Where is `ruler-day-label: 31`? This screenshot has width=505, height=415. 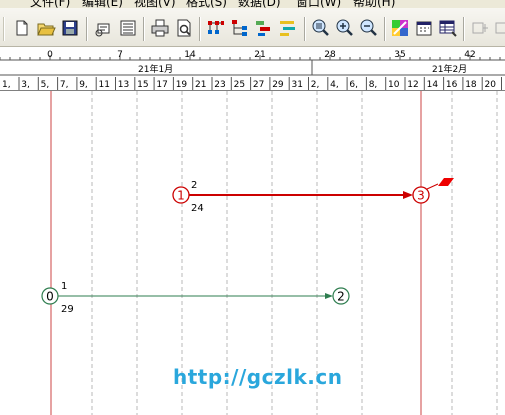
ruler-day-label: 31 is located at coordinates (297, 85).